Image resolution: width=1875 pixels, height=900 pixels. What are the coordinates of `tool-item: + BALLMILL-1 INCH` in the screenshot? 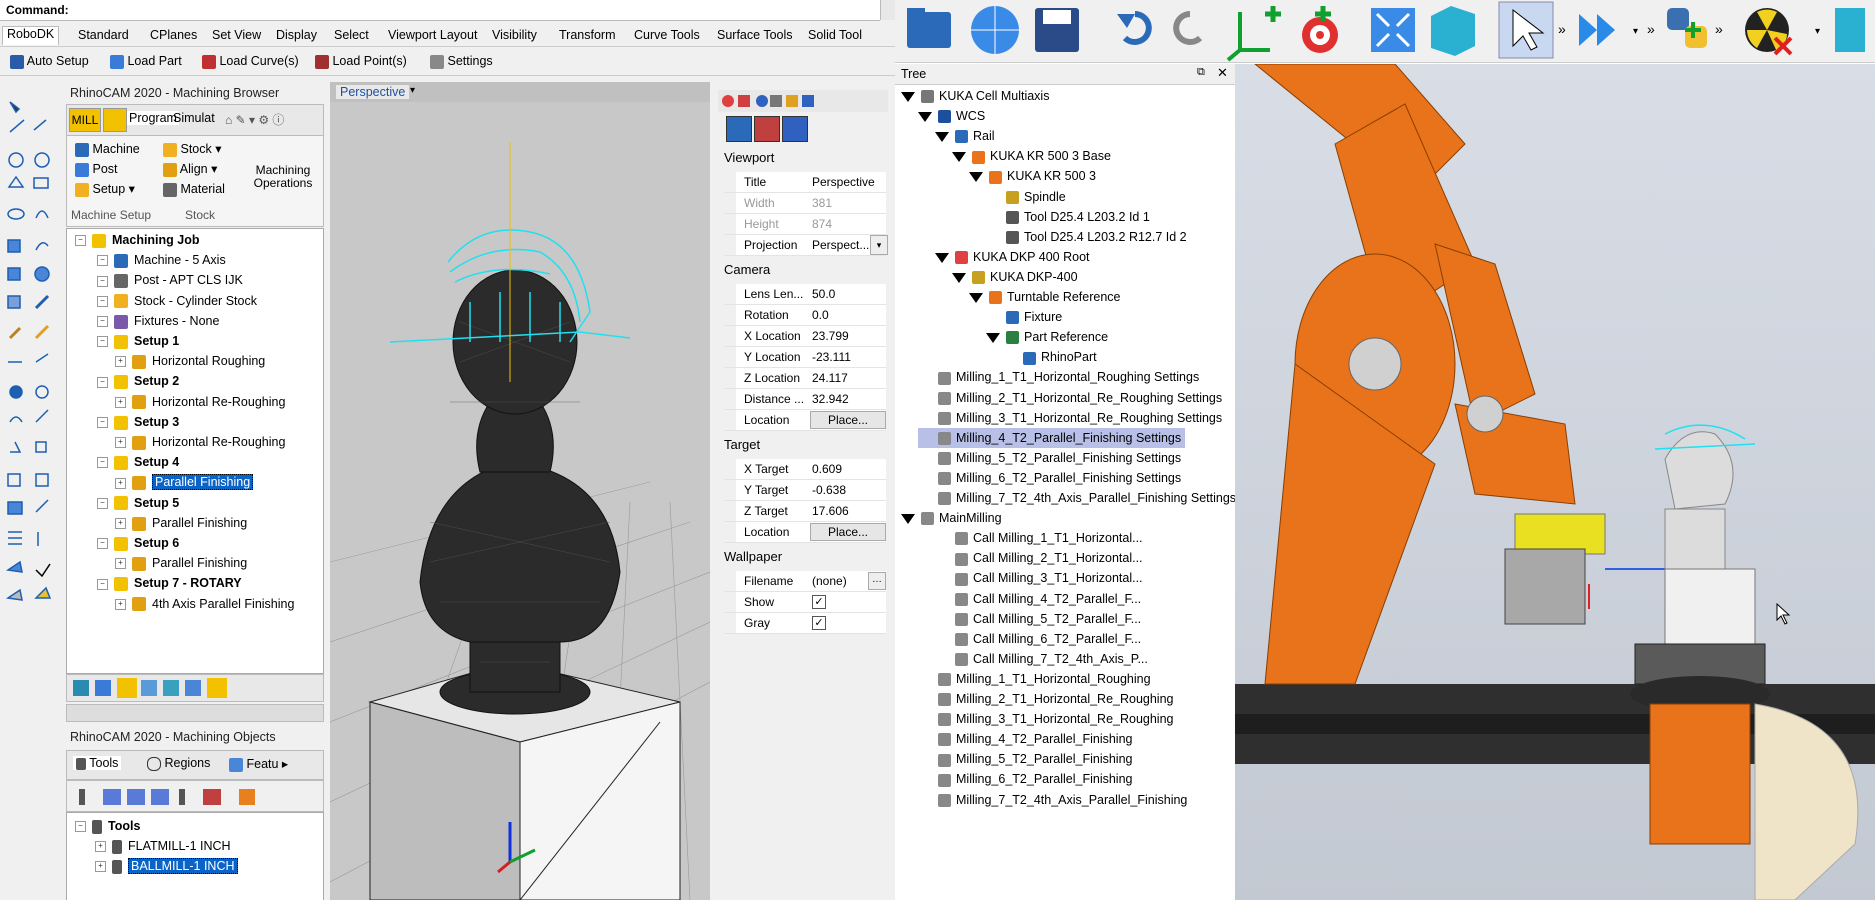 It's located at (166, 866).